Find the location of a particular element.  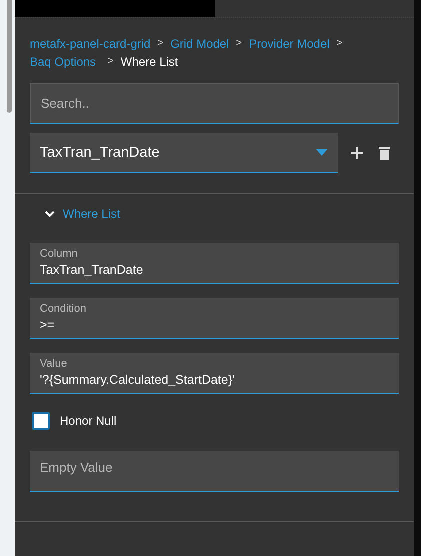

breadcrumb-link: metafx-panel-card-grid is located at coordinates (90, 44).